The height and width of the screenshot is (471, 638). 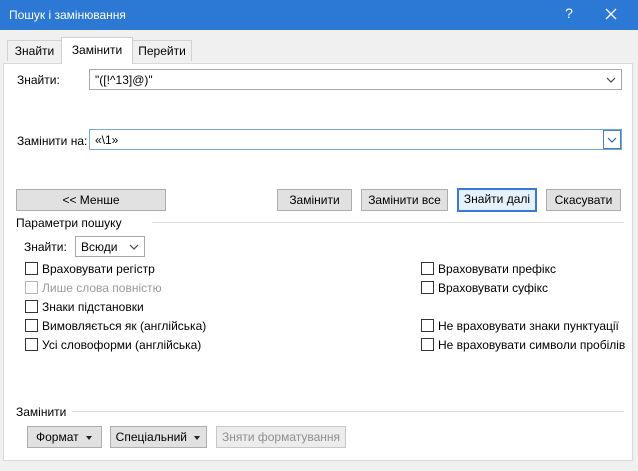 I want to click on match-case-label: Враховувати регістр, so click(x=98, y=269).